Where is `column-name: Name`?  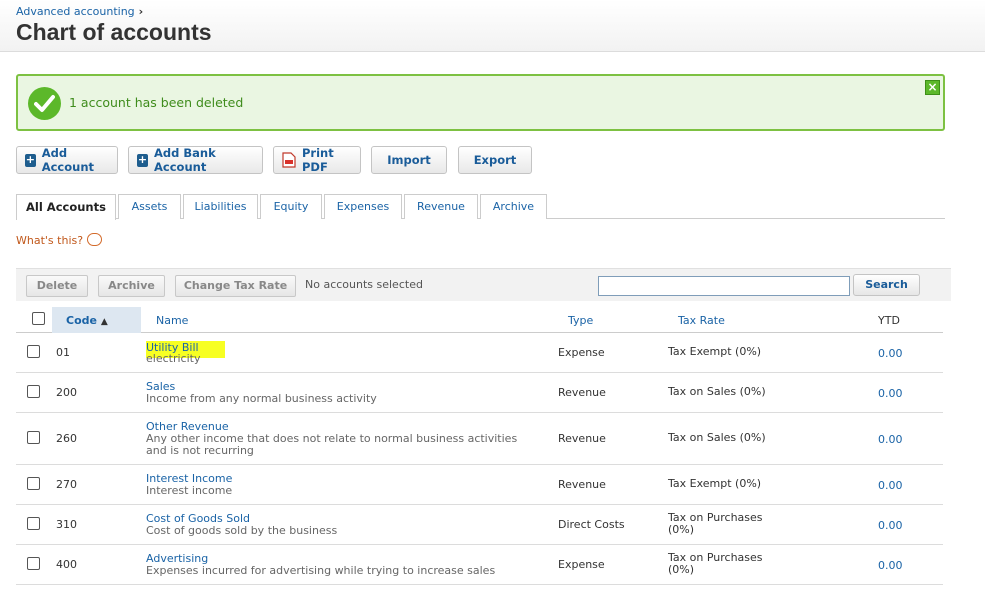 column-name: Name is located at coordinates (172, 320).